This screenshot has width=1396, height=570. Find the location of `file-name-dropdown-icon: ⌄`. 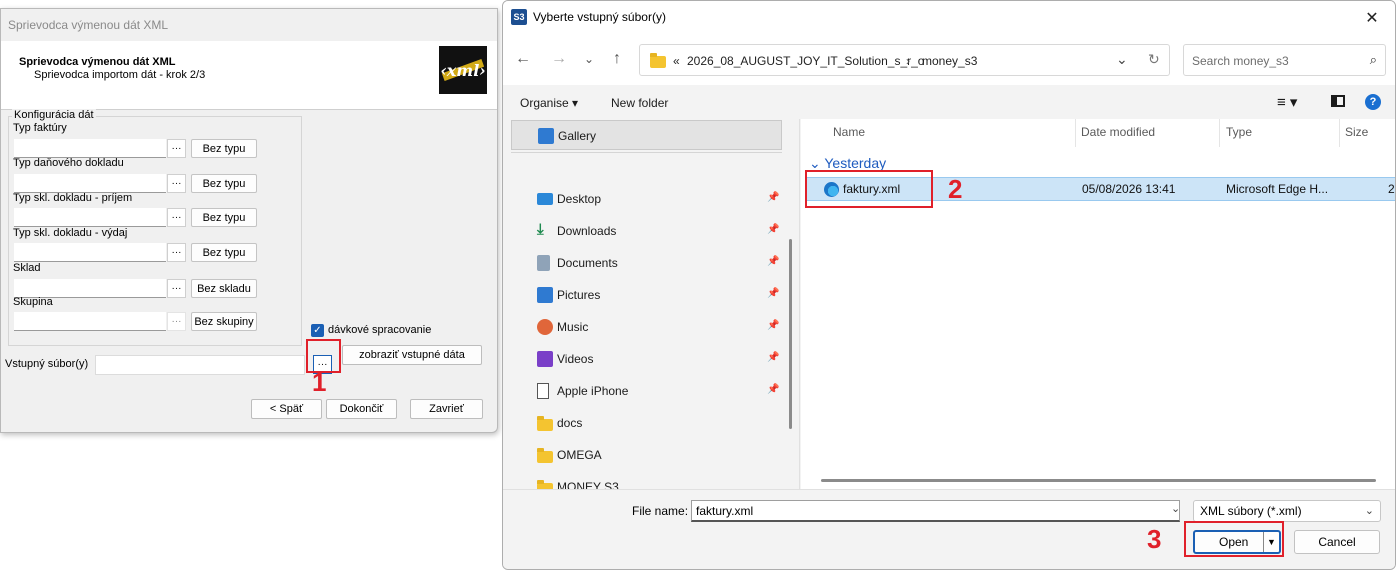

file-name-dropdown-icon: ⌄ is located at coordinates (1175, 508).